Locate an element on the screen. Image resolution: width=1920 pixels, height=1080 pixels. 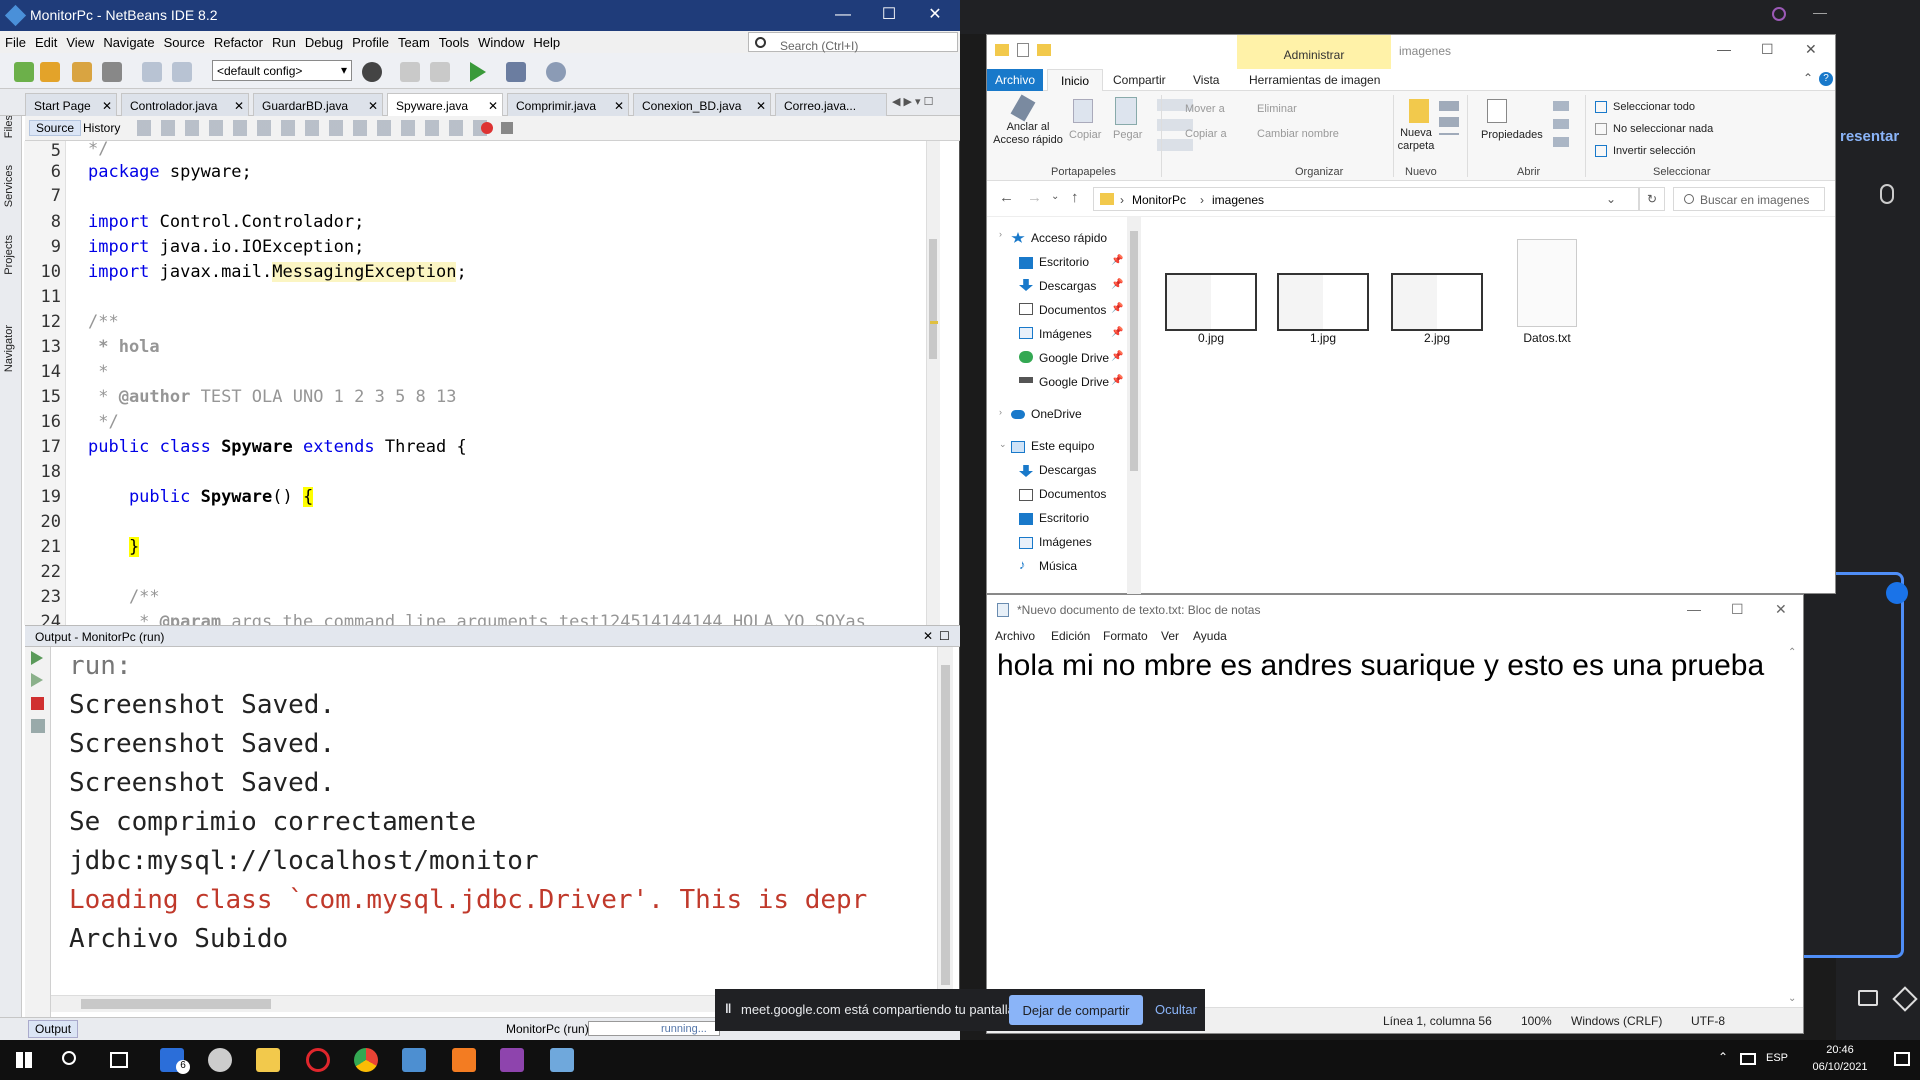
winrar-icon is located at coordinates (512, 1060).